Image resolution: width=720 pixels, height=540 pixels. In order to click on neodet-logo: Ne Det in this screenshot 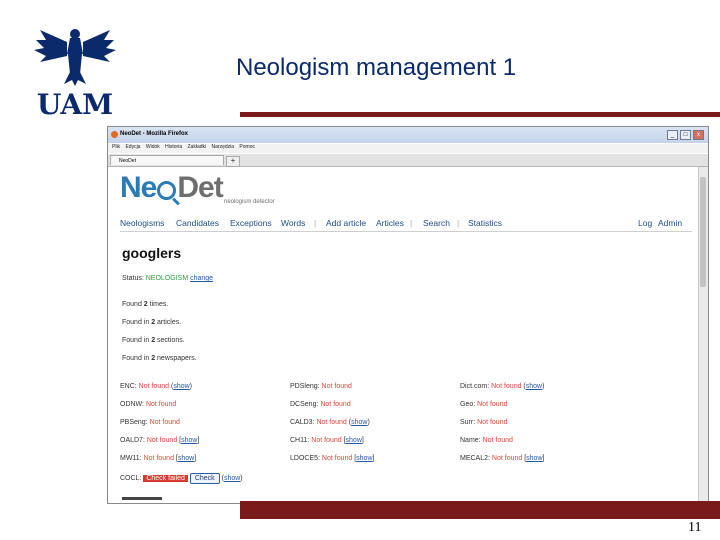, I will do `click(172, 188)`.